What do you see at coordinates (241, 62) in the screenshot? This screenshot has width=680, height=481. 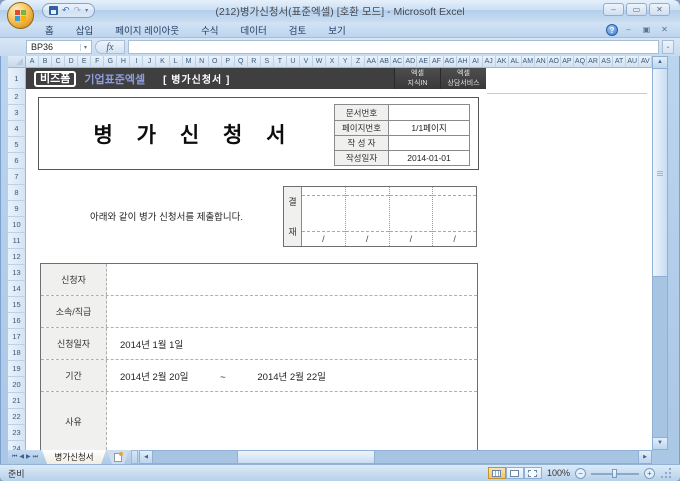 I see `column-header: Q` at bounding box center [241, 62].